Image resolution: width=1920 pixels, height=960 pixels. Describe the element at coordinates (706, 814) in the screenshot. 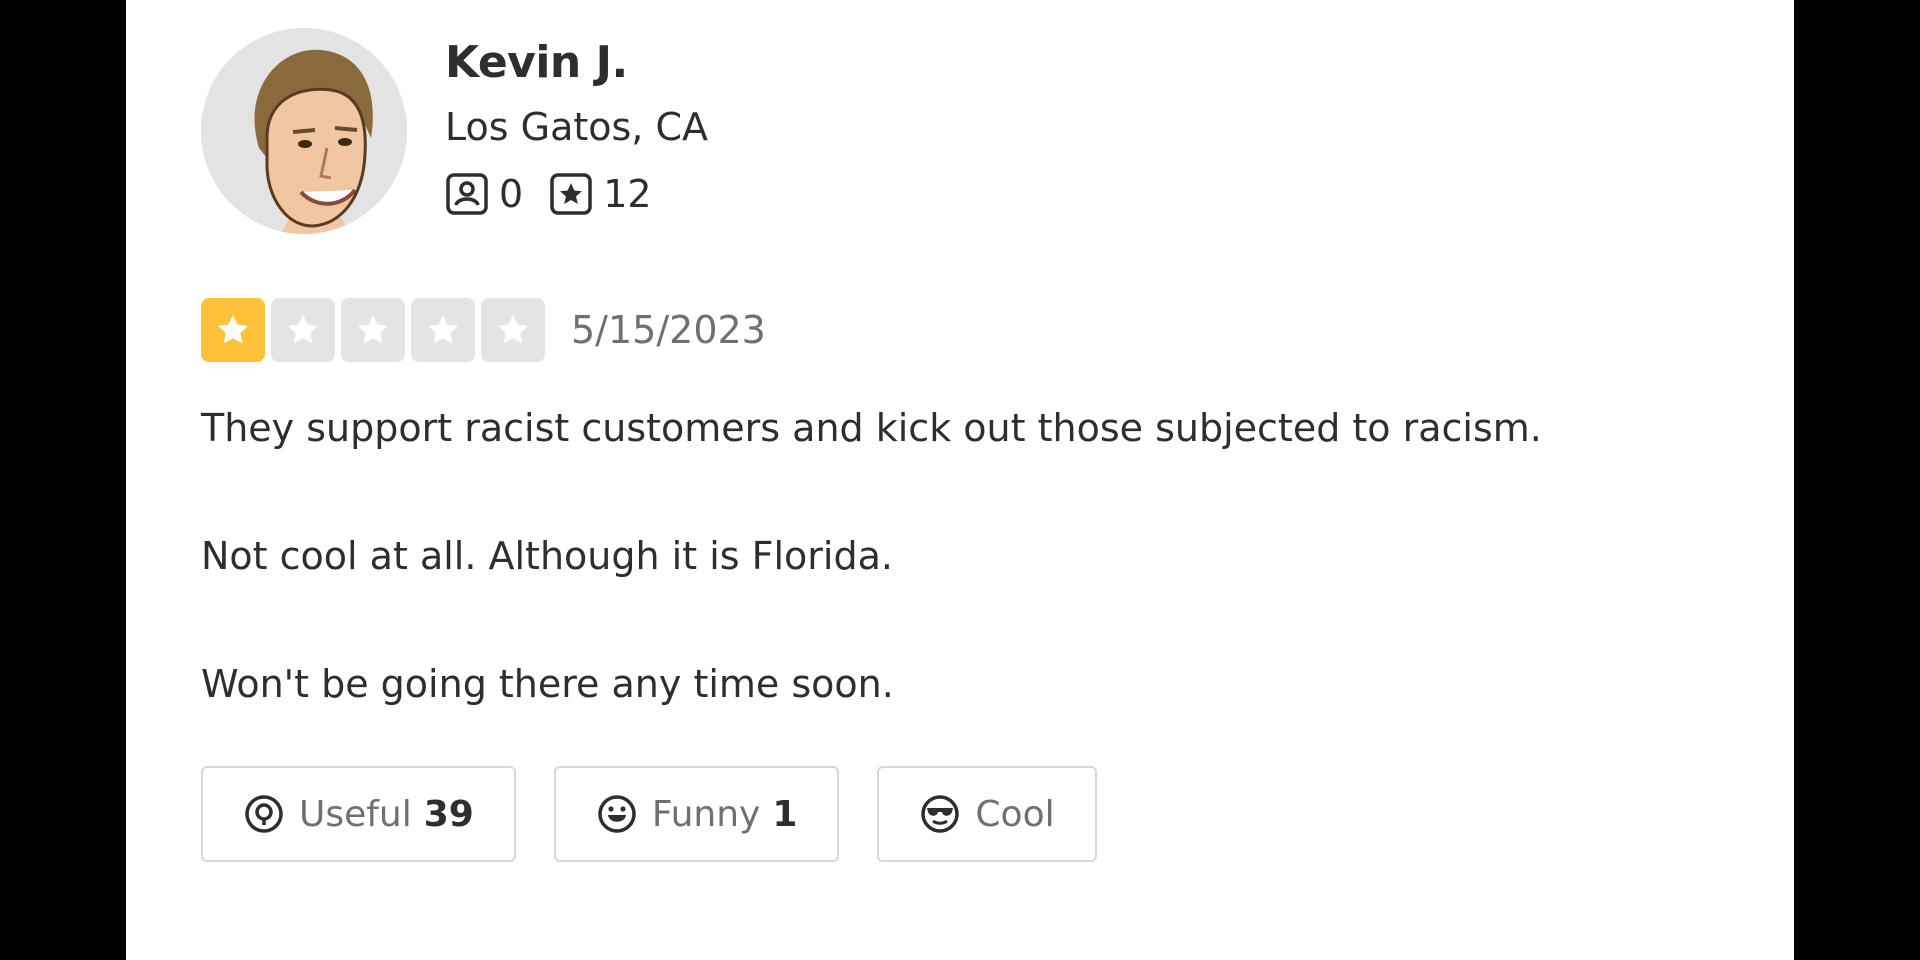

I see `funny-label: Funny` at that location.